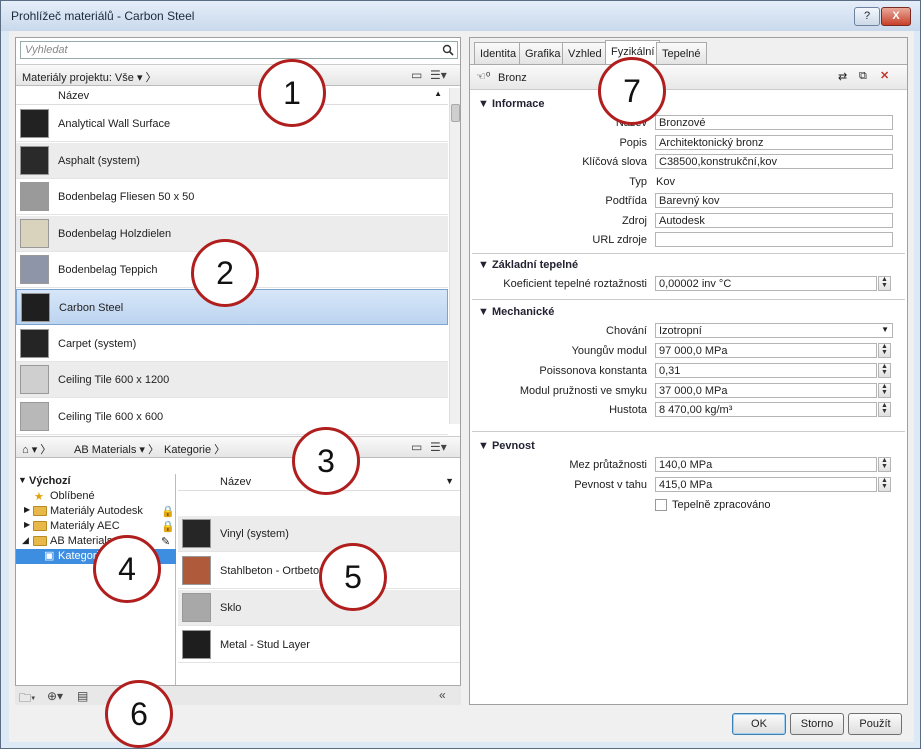 This screenshot has height=749, width=921. I want to click on create-material-icon: ⊕▾, so click(55, 696).